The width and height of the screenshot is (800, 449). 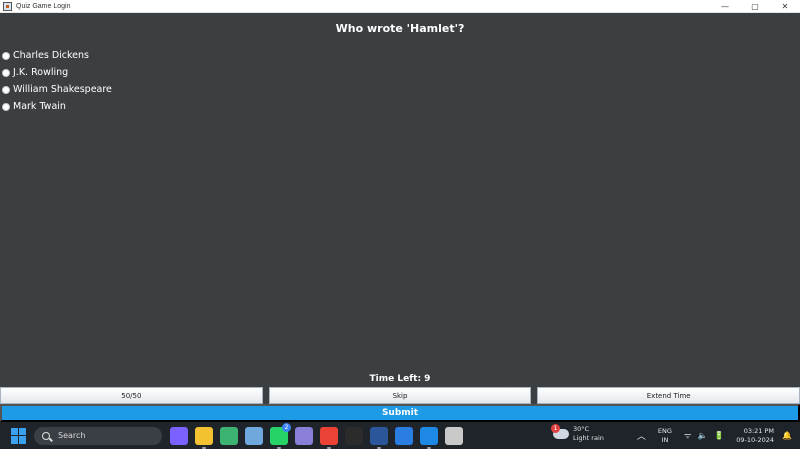 I want to click on taskbar-apps: 2, so click(x=316, y=435).